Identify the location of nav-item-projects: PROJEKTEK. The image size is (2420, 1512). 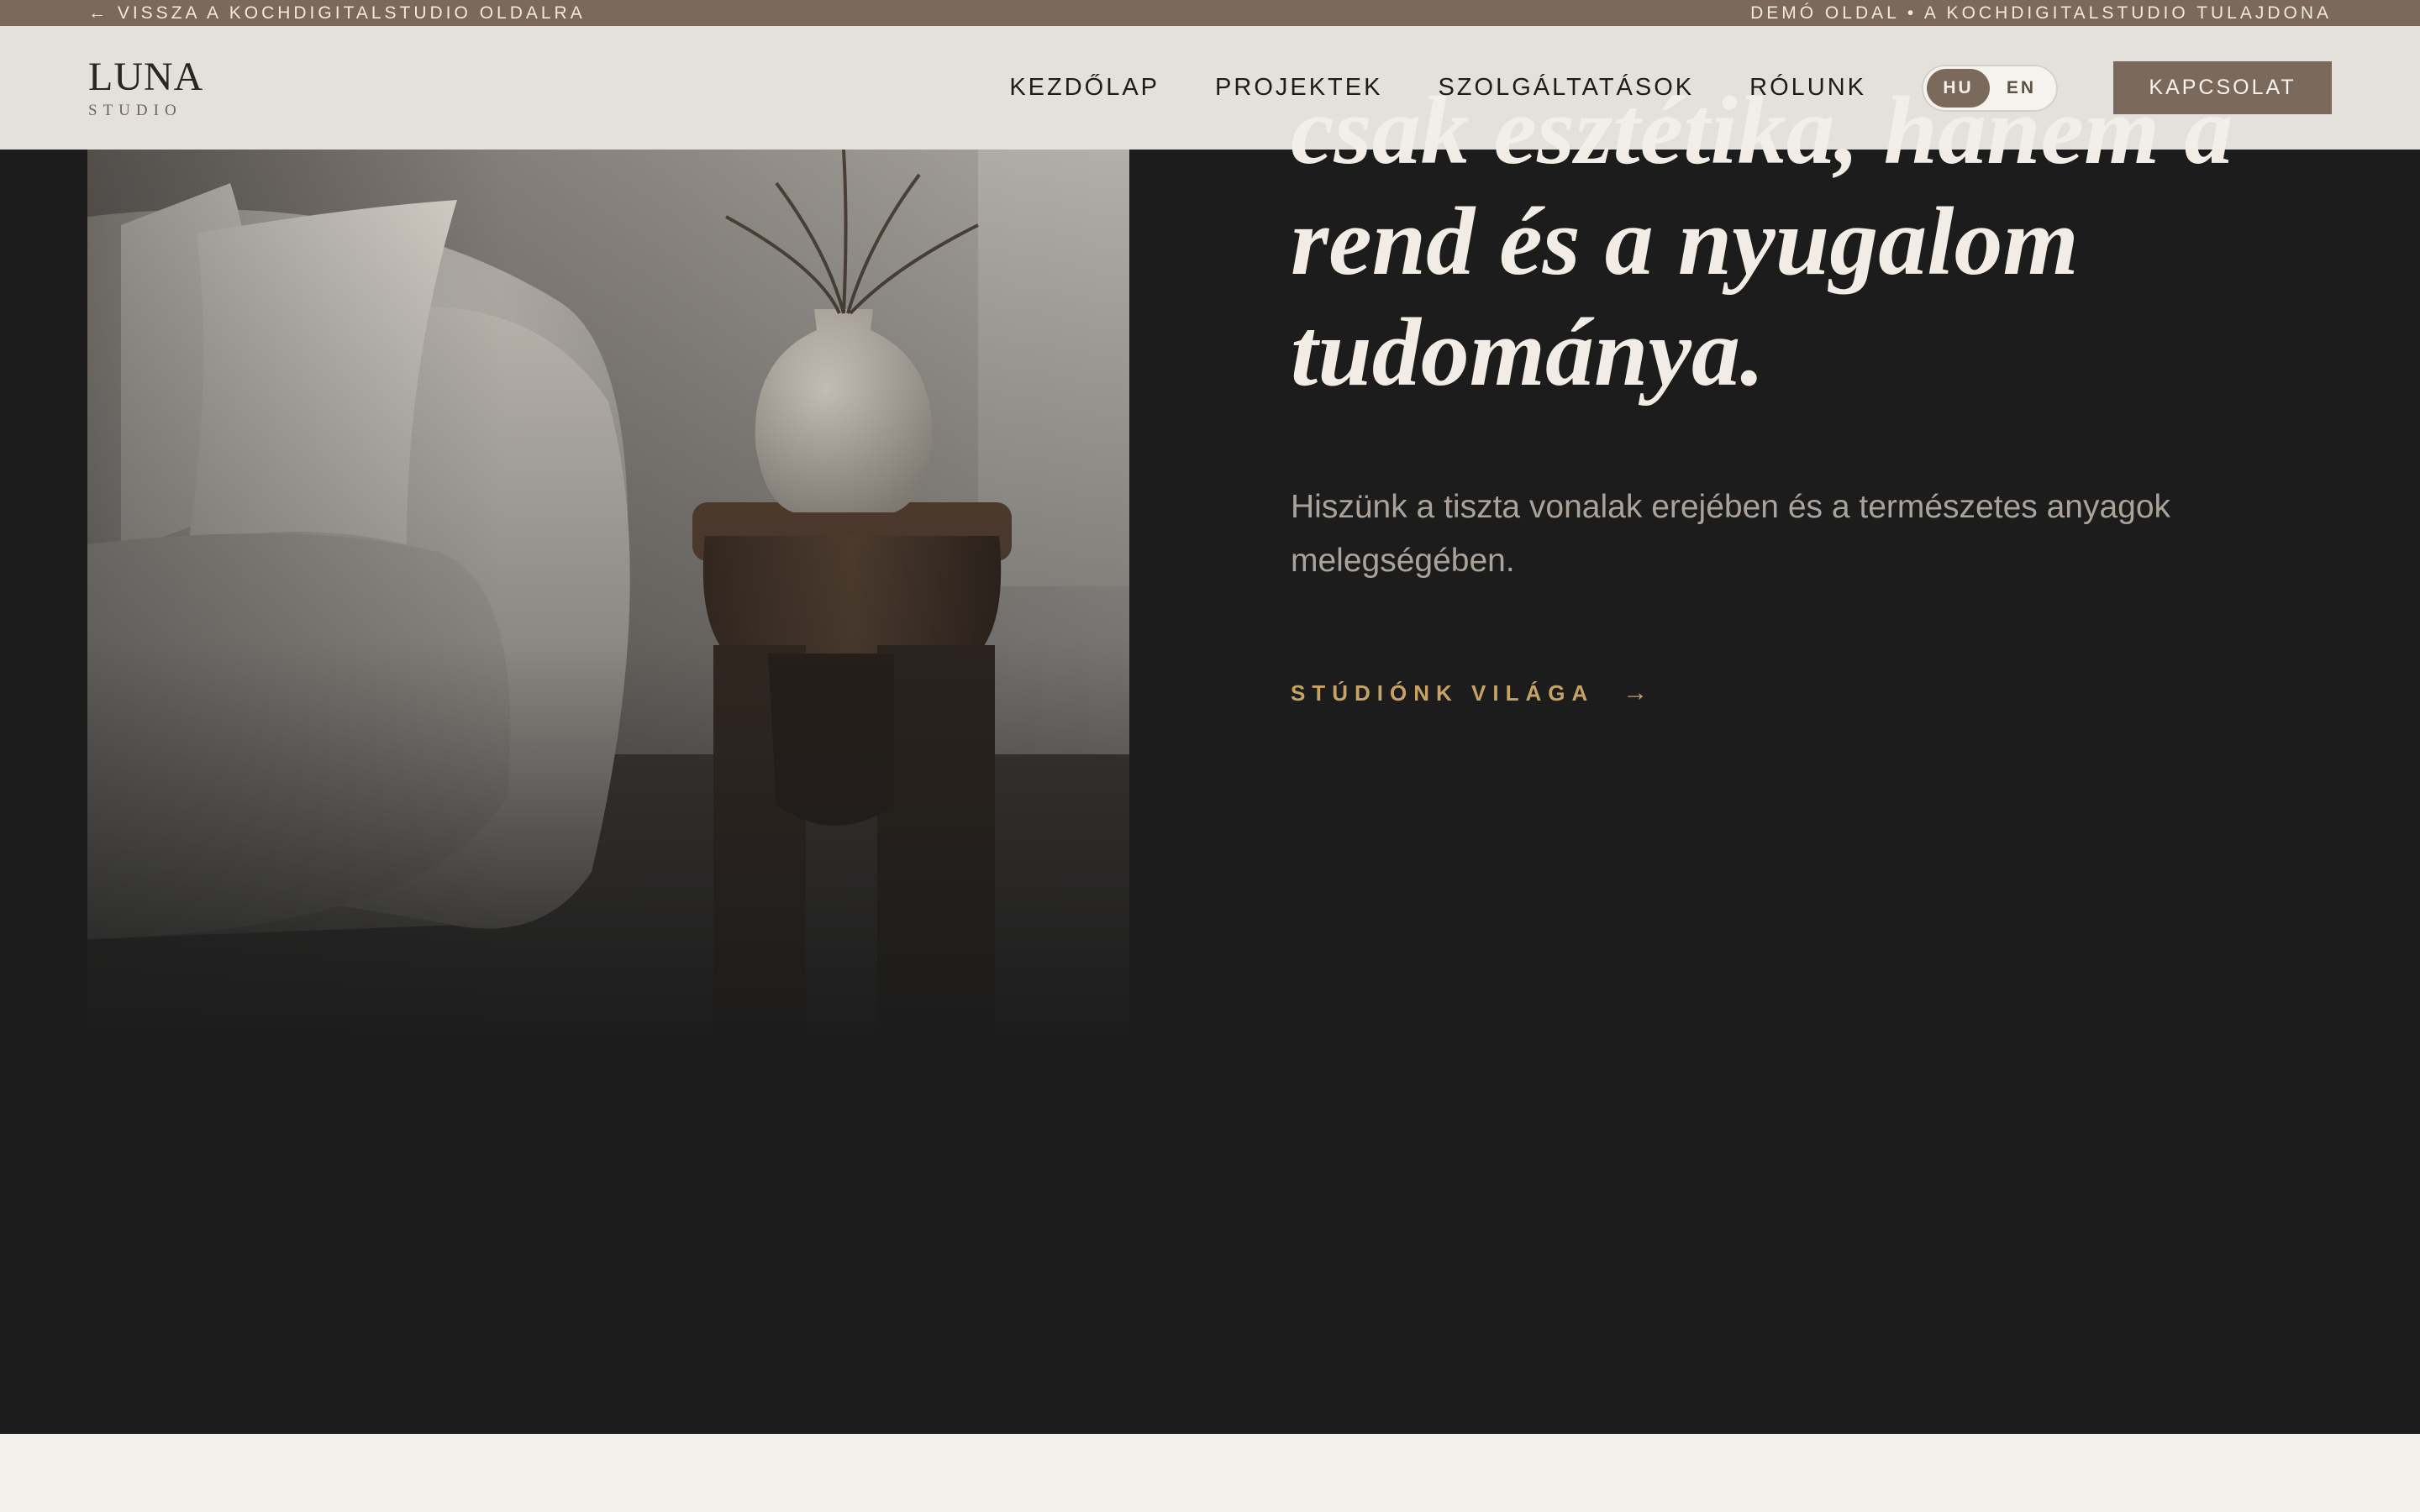
(1298, 88).